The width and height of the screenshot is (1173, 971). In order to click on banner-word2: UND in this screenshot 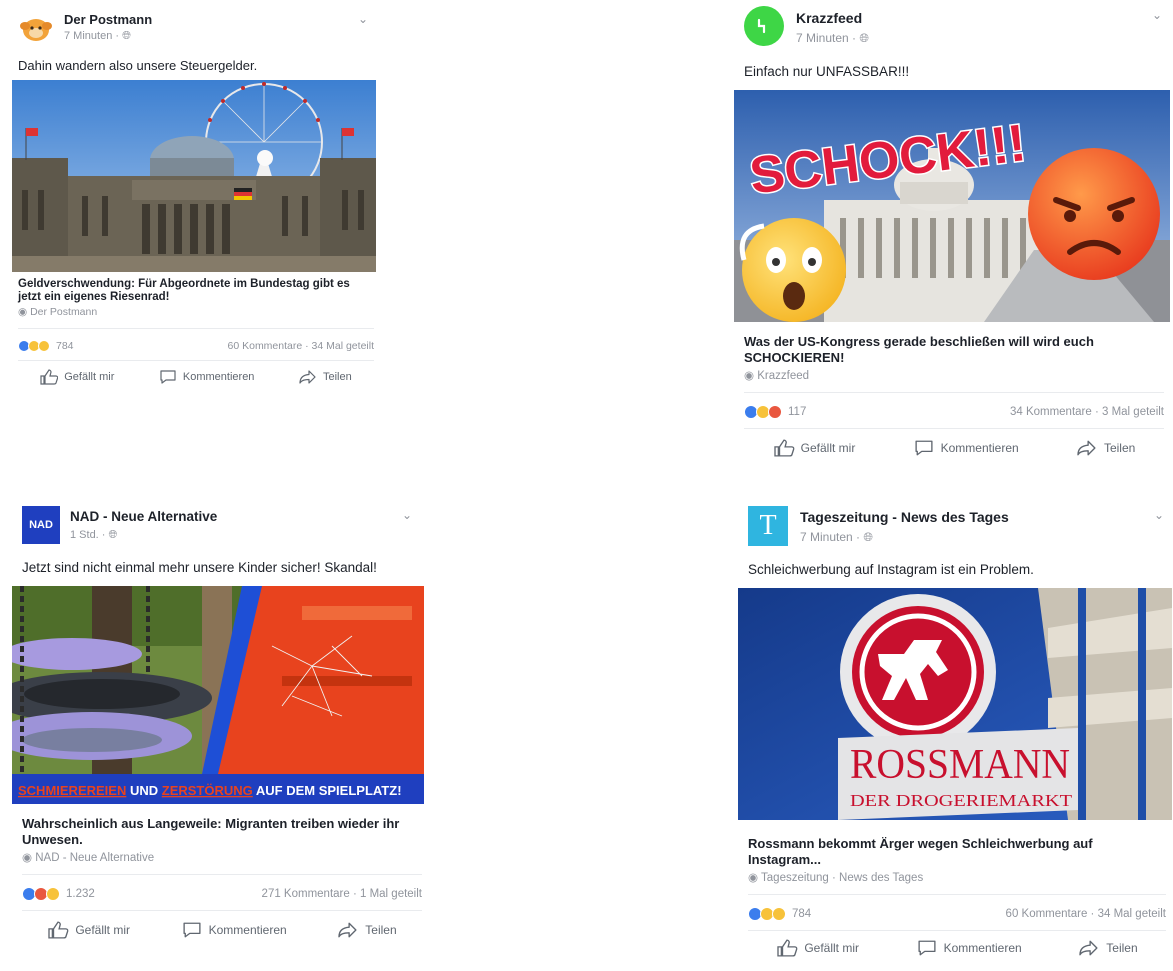, I will do `click(143, 790)`.